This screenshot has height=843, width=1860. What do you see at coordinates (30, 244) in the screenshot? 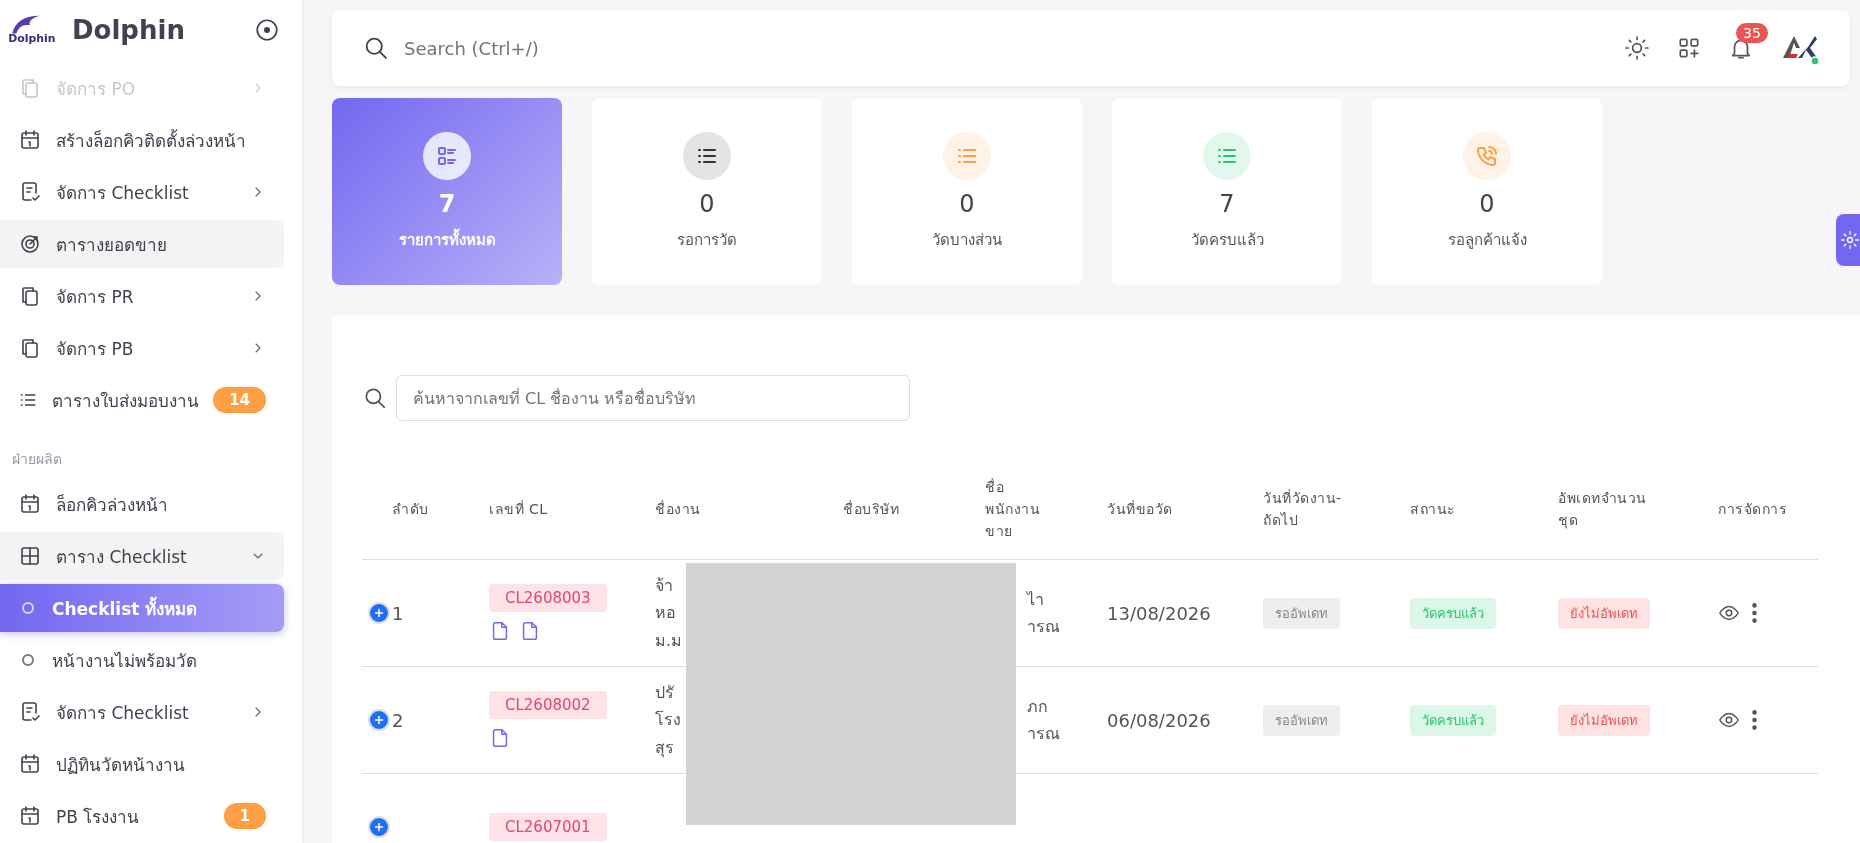
I see `target-icon` at bounding box center [30, 244].